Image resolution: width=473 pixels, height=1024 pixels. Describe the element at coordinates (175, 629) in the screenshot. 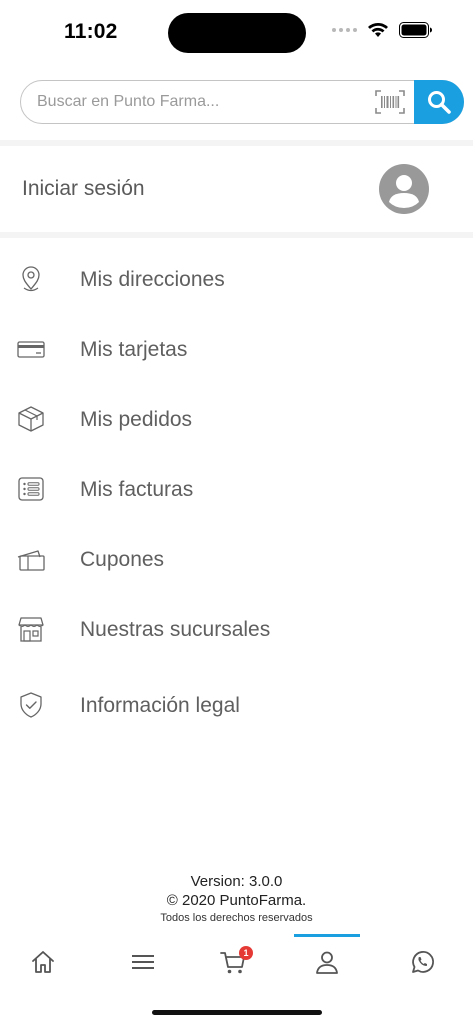

I see `menu-item-label: Nuestras sucursales` at that location.